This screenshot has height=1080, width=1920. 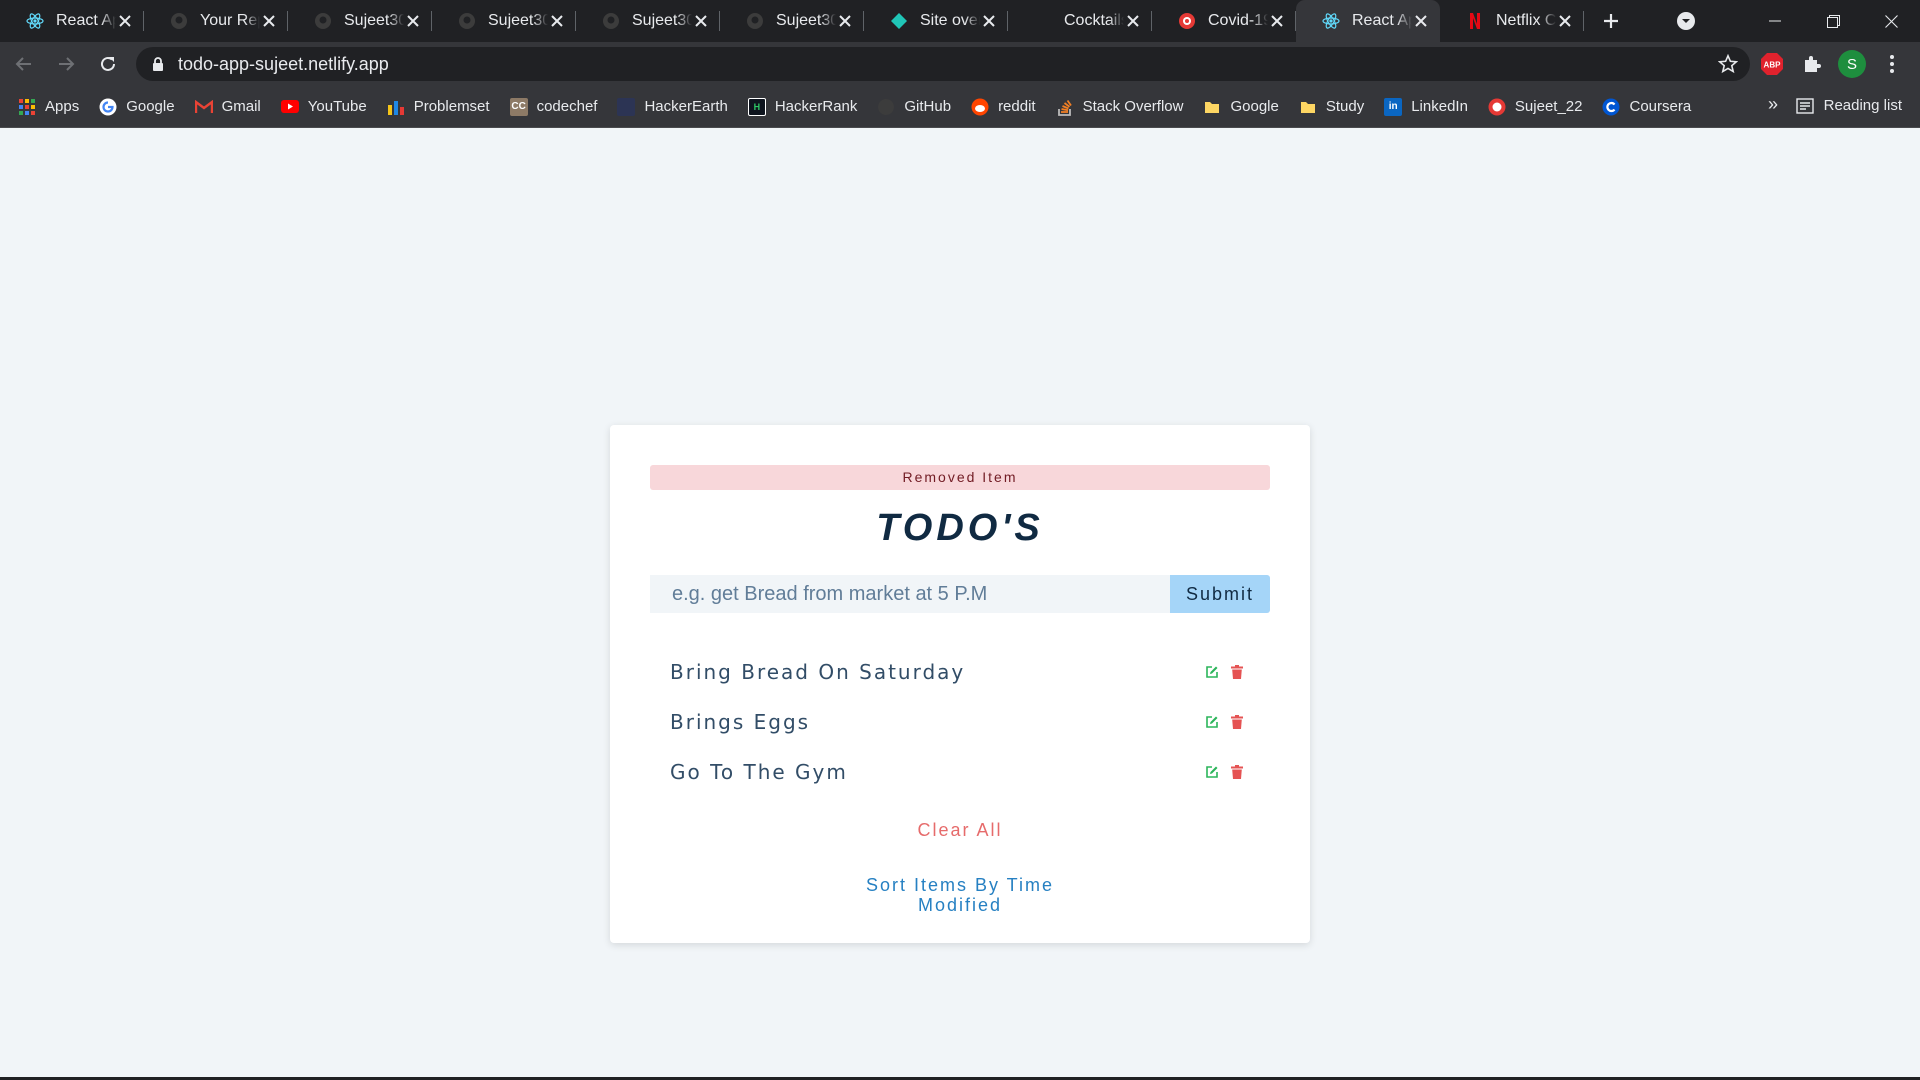 I want to click on arrow-left-icon, so click(x=23, y=64).